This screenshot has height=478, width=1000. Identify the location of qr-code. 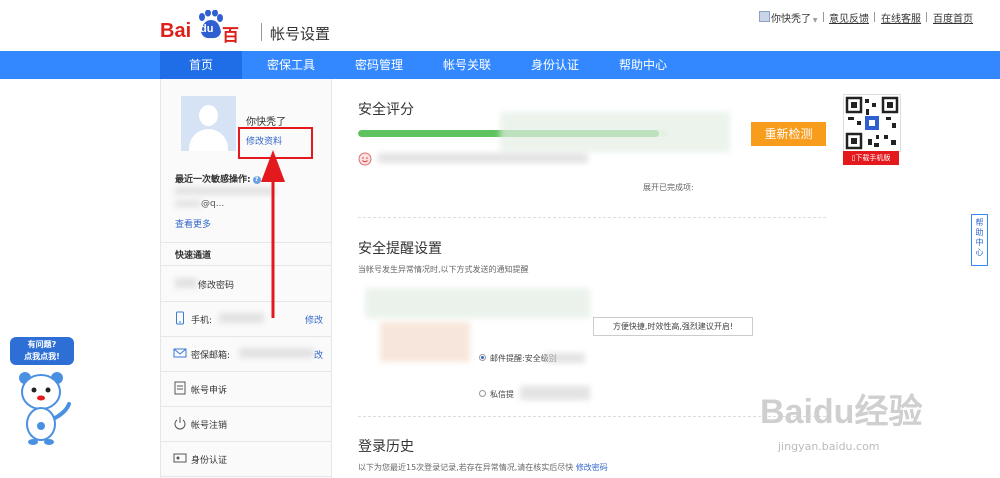
(872, 123).